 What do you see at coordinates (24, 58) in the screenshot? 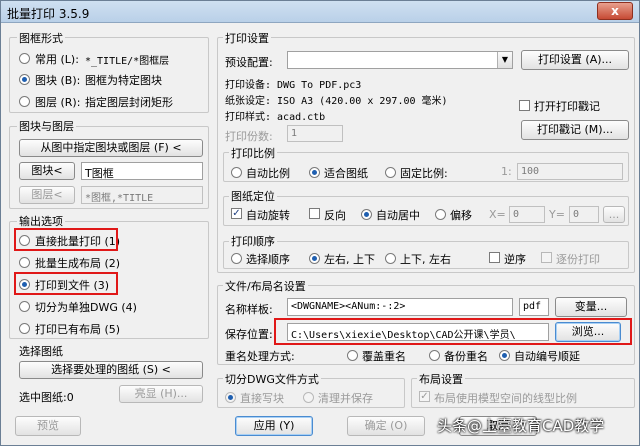
I see `frame-style-common-radio` at bounding box center [24, 58].